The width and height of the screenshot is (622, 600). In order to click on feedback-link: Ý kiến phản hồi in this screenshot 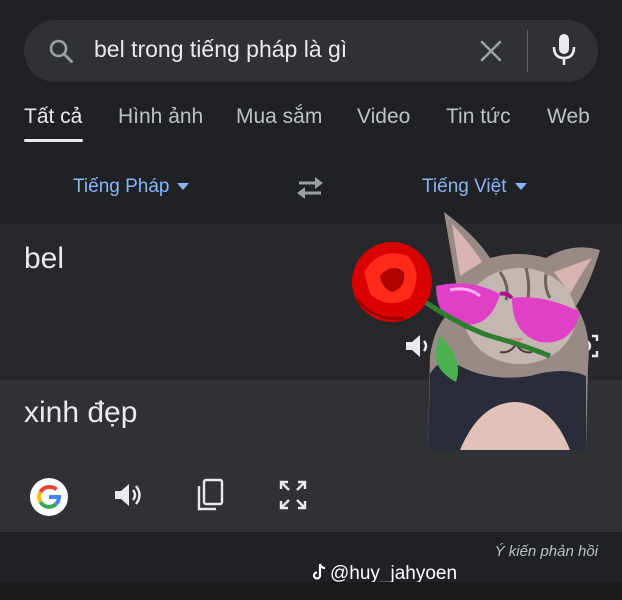, I will do `click(546, 551)`.